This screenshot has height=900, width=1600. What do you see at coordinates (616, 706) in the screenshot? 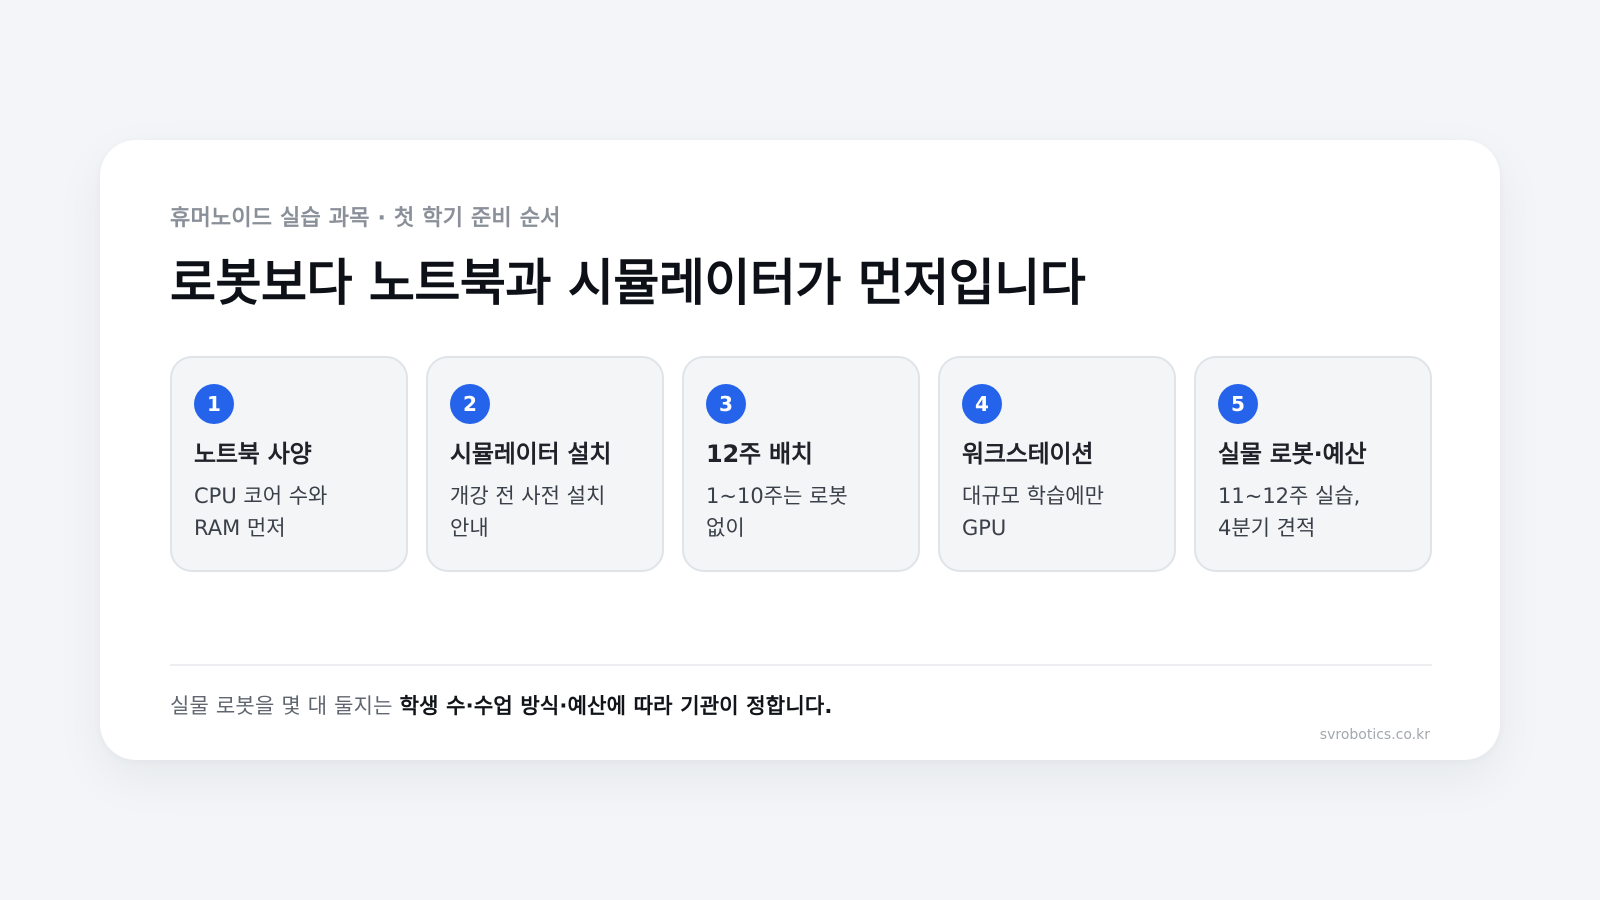
I see `footer-emphasis-text: 학생 수·수업 방식·예산에 따라 기관이 정합니다.` at bounding box center [616, 706].